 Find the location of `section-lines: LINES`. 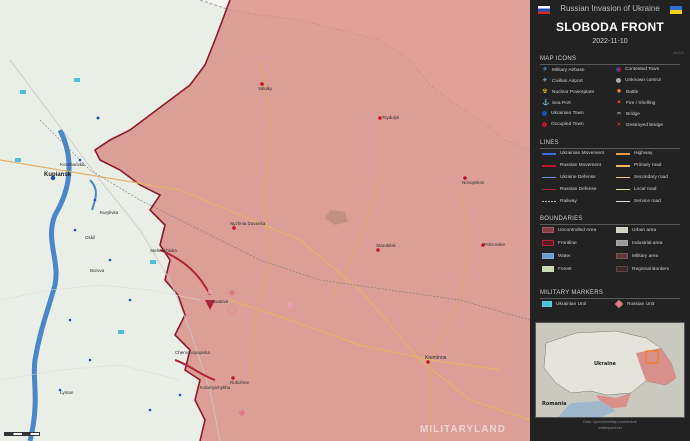

section-lines: LINES is located at coordinates (549, 143).